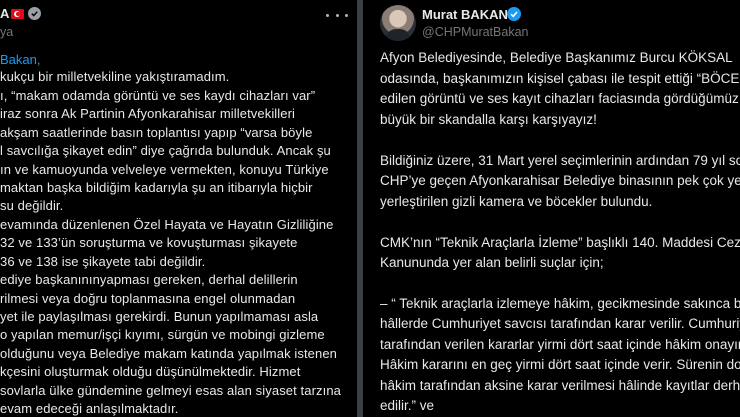  I want to click on tweet-text-line: Kanununda yer alan belirli suçlar için;, so click(492, 262).